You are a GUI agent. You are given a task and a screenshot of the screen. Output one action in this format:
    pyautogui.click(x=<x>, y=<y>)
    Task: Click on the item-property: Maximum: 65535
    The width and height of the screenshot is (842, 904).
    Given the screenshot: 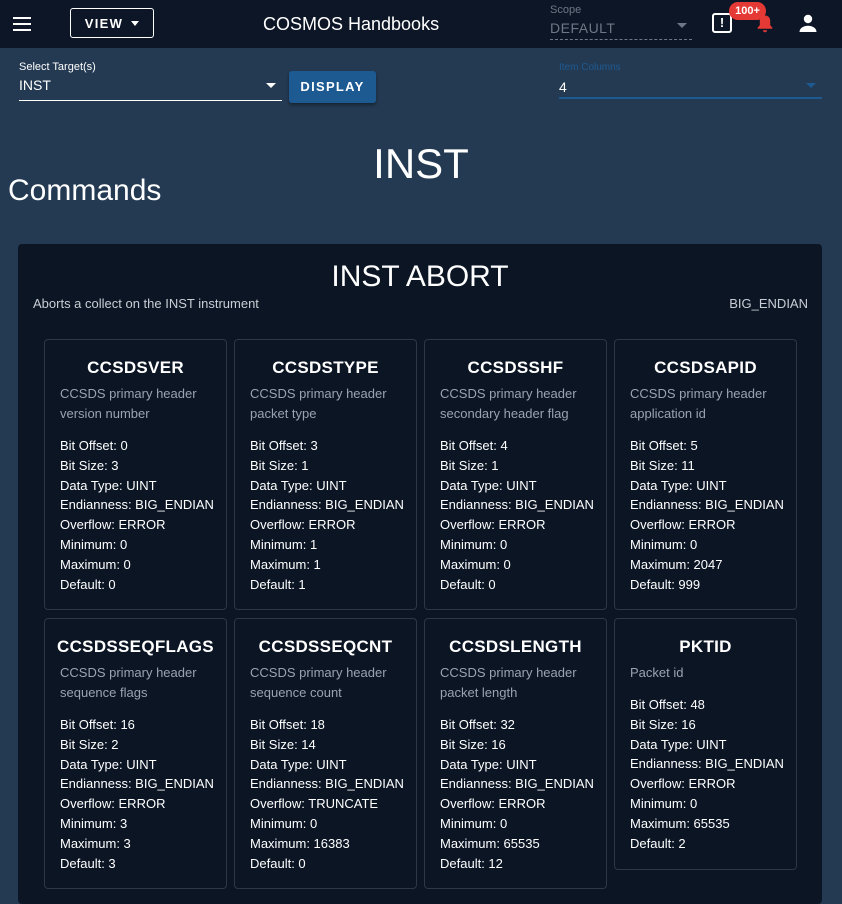 What is the action you would take?
    pyautogui.click(x=490, y=843)
    